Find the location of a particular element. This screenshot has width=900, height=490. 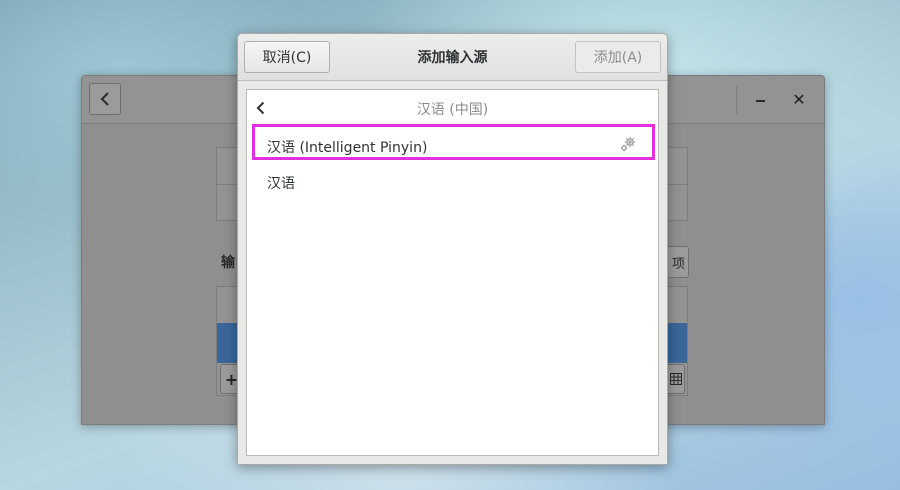

background-section-heading: 输 is located at coordinates (228, 263).